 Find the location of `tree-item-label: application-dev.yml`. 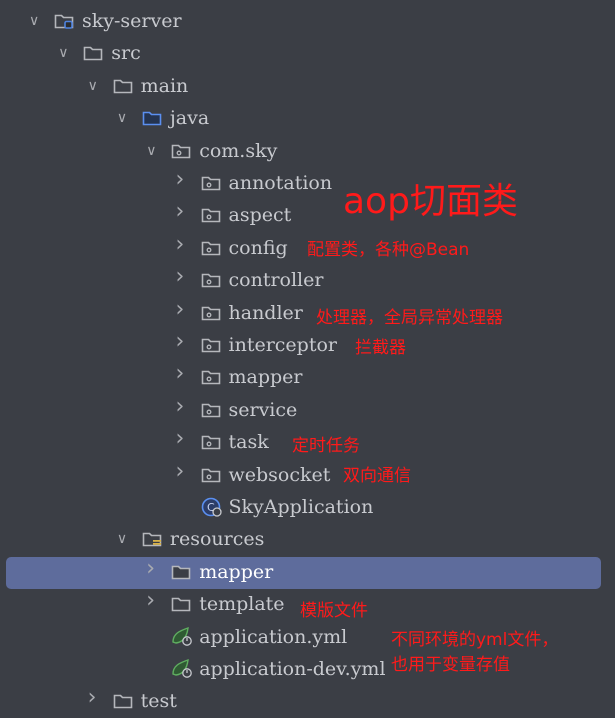

tree-item-label: application-dev.yml is located at coordinates (292, 669).